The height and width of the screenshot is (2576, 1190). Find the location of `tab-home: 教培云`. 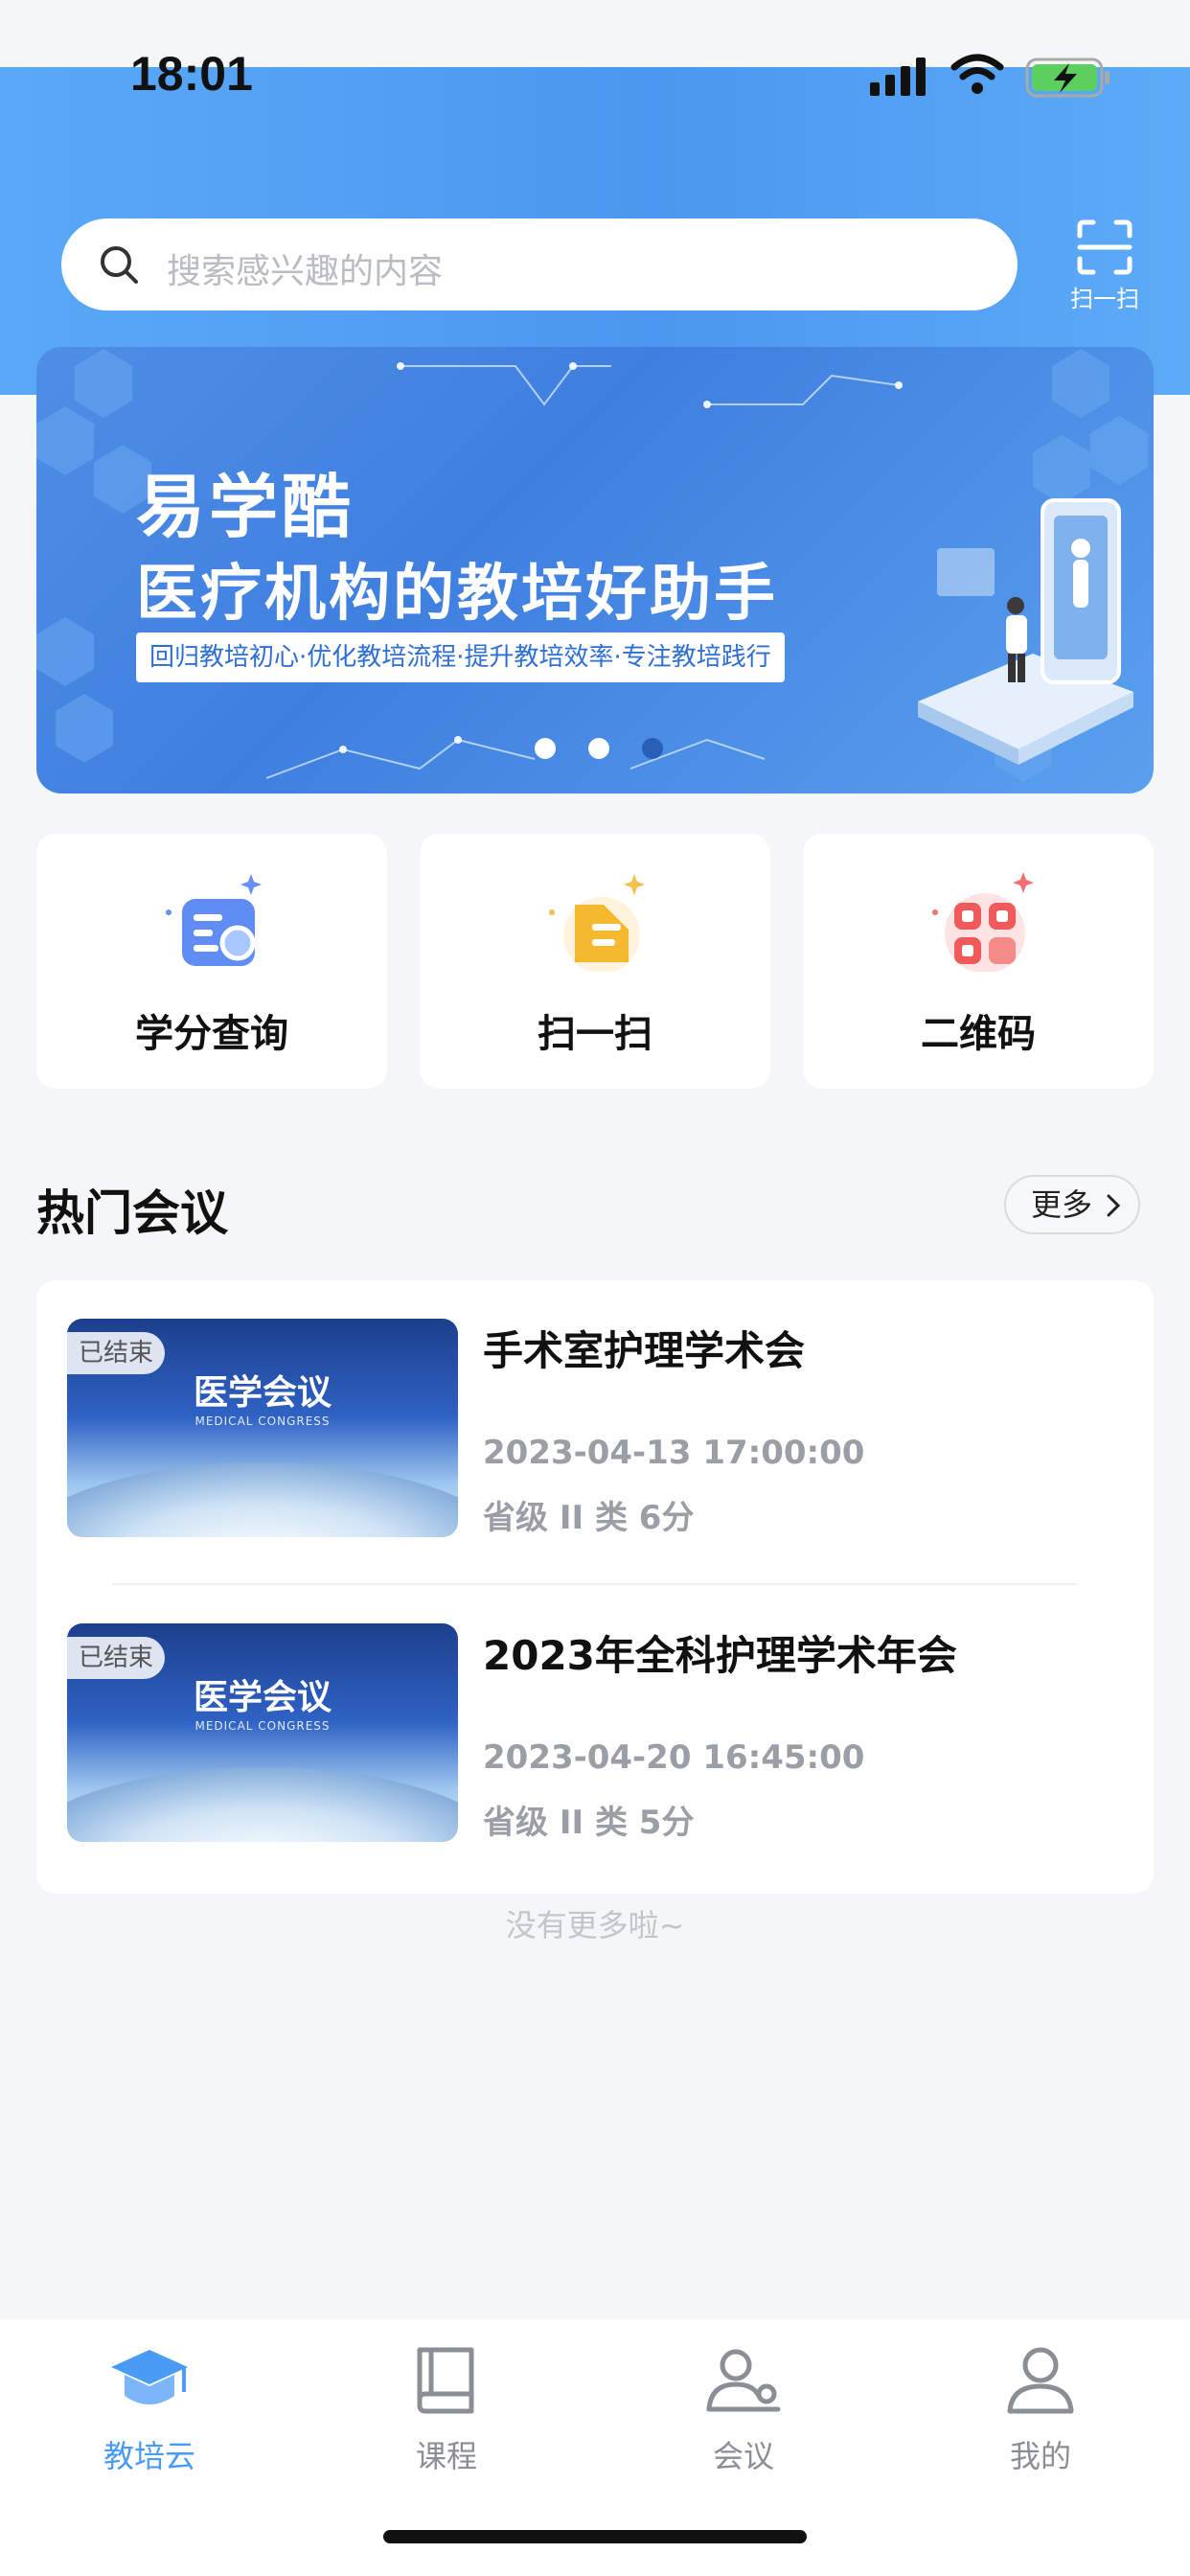

tab-home: 教培云 is located at coordinates (150, 2420).